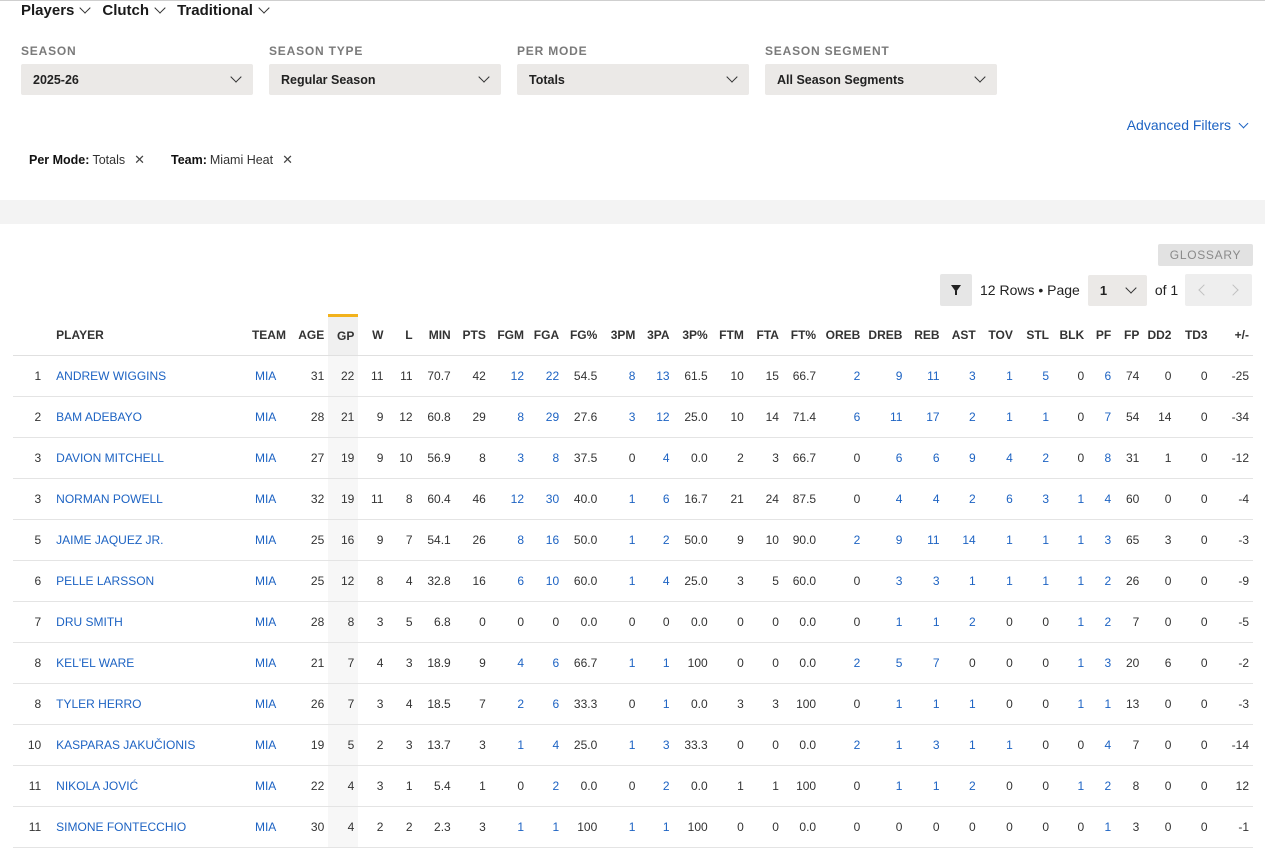 The height and width of the screenshot is (848, 1265). What do you see at coordinates (842, 335) in the screenshot?
I see `column-header: OREB` at bounding box center [842, 335].